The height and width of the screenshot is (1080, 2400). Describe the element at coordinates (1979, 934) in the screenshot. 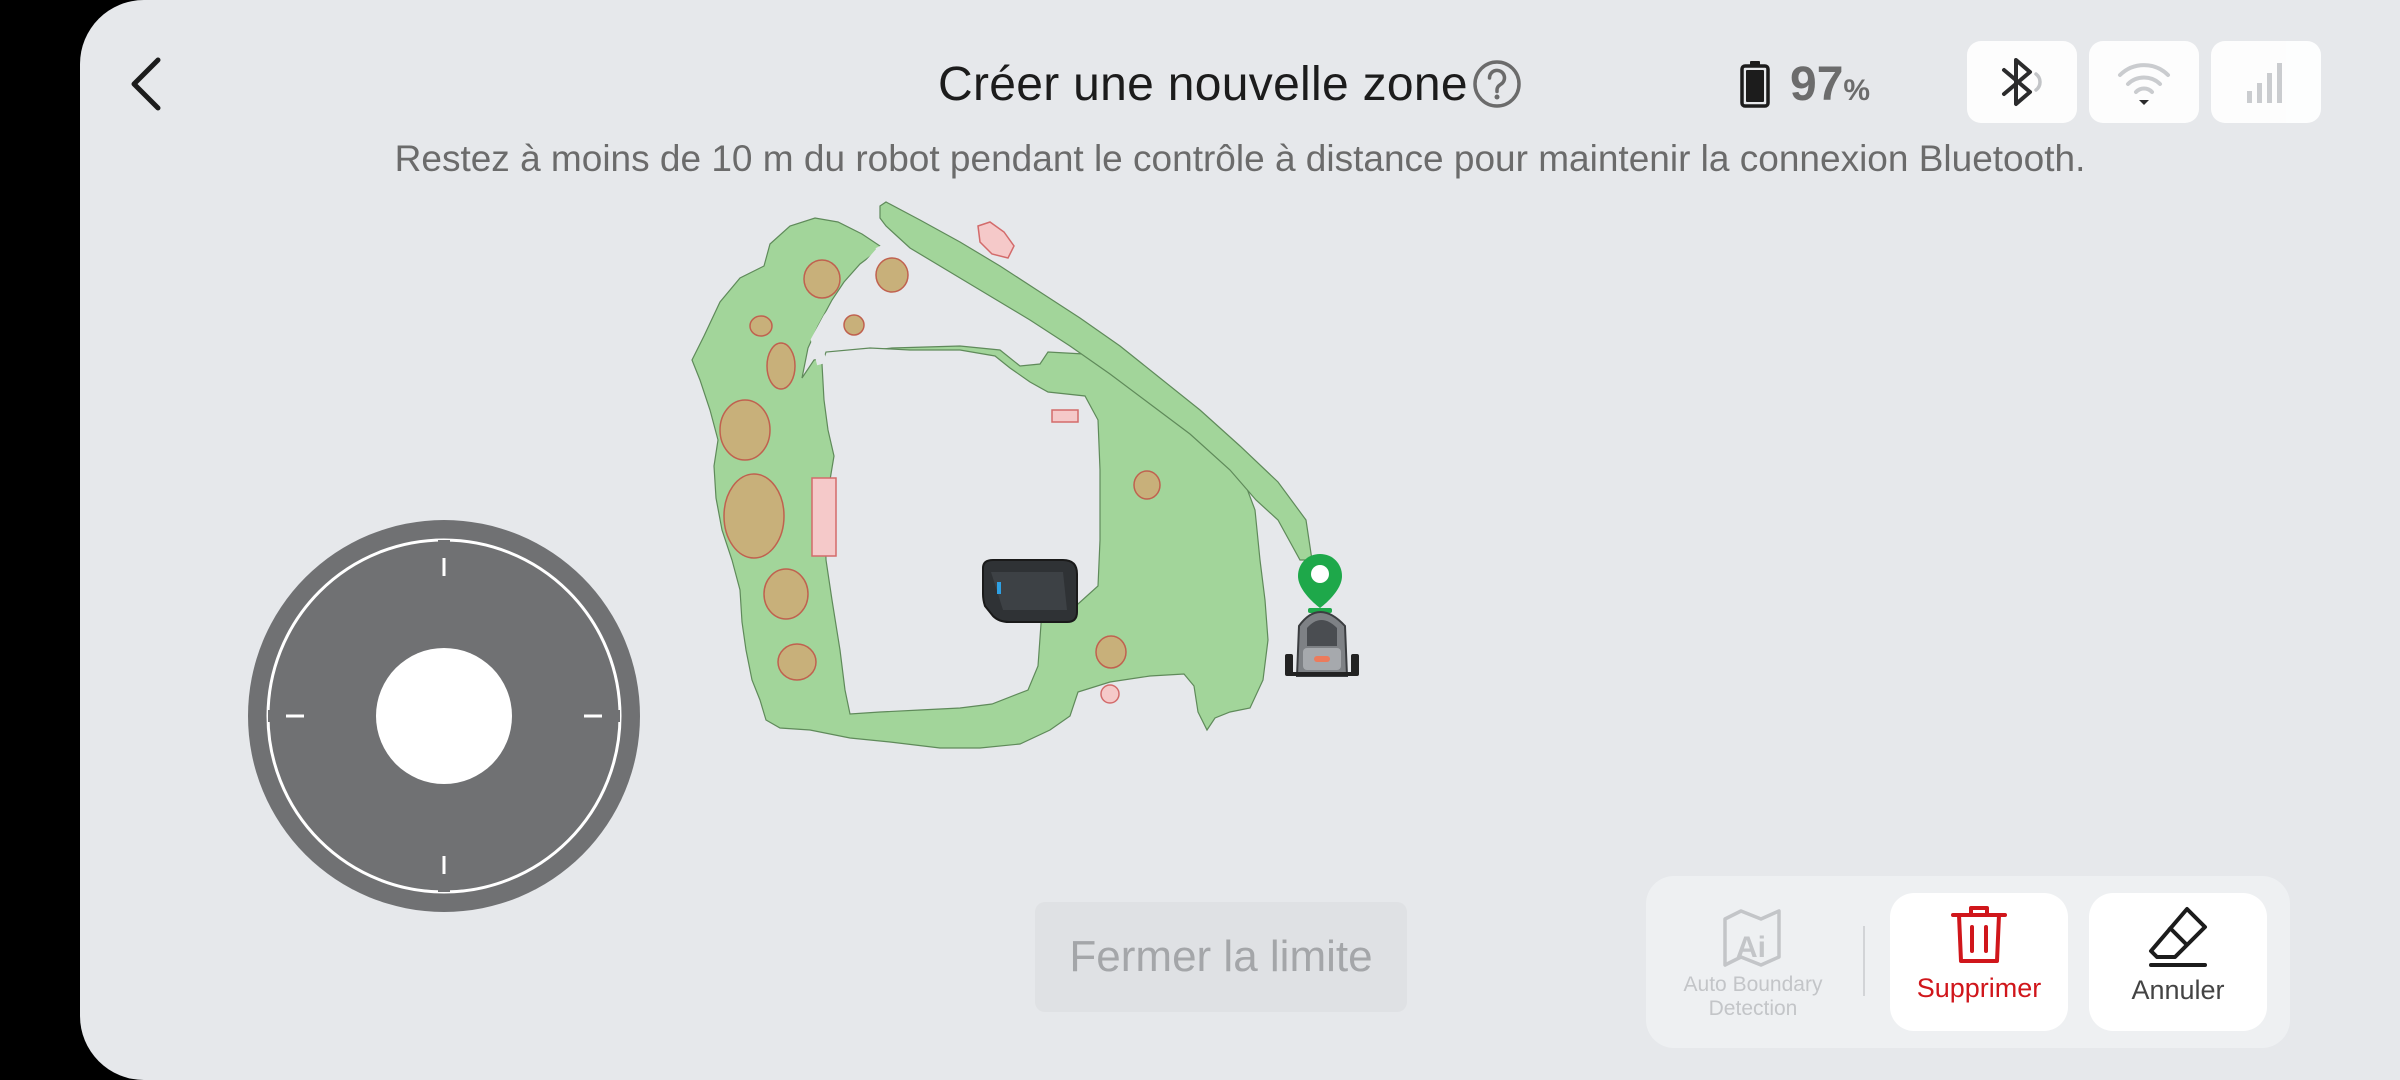

I see `trash-icon` at that location.